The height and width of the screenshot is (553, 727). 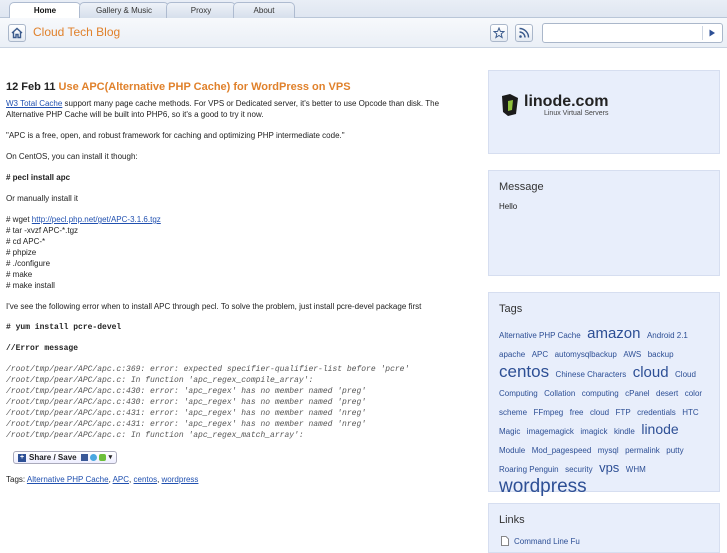 I want to click on centos-text: On CentOS, you can install it though:, so click(x=72, y=156).